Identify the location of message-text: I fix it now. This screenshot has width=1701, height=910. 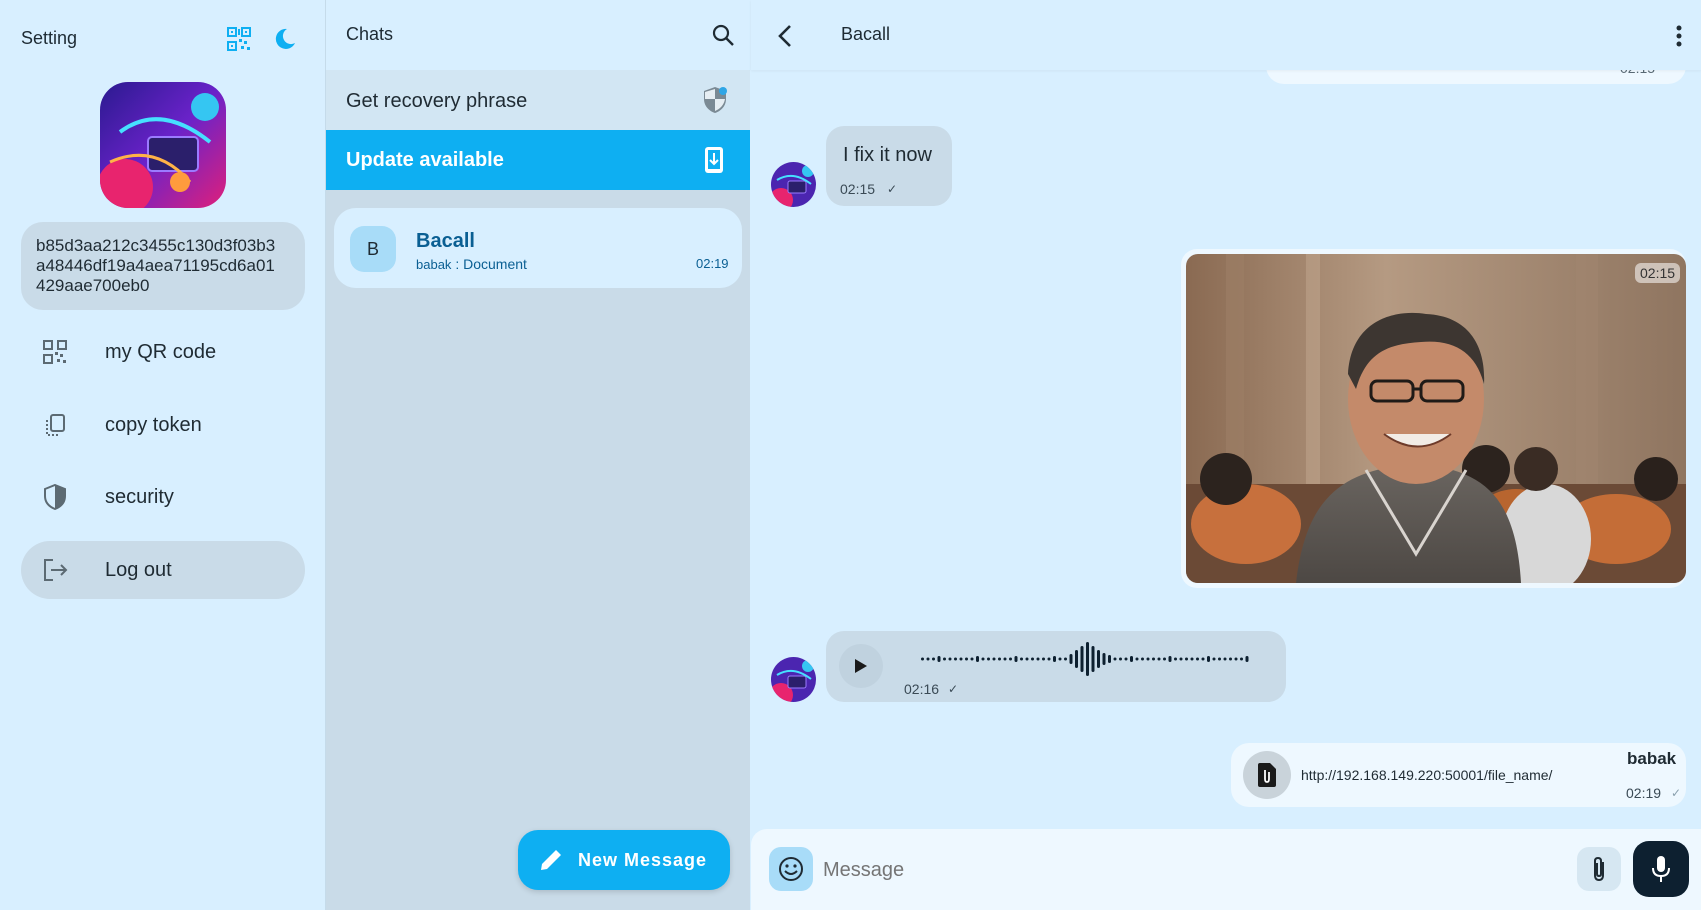
(887, 155).